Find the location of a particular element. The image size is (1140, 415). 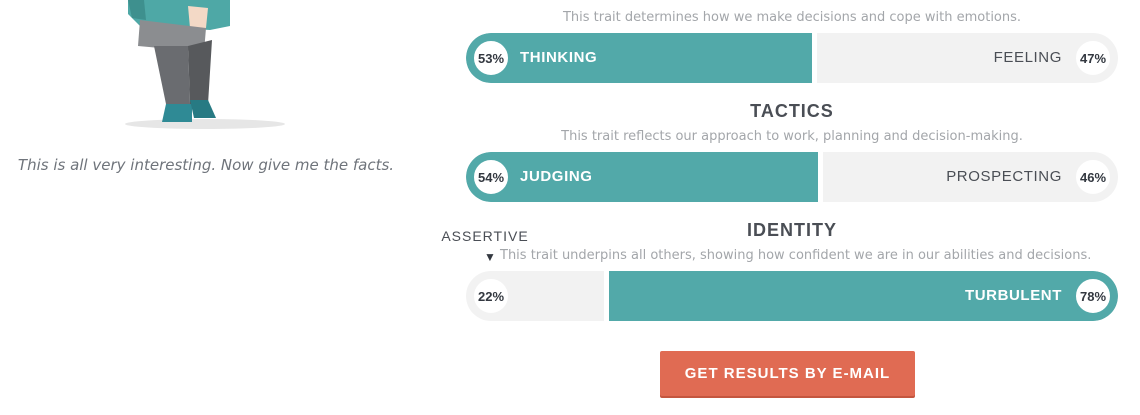

trait-heading: TACTICS is located at coordinates (792, 111).